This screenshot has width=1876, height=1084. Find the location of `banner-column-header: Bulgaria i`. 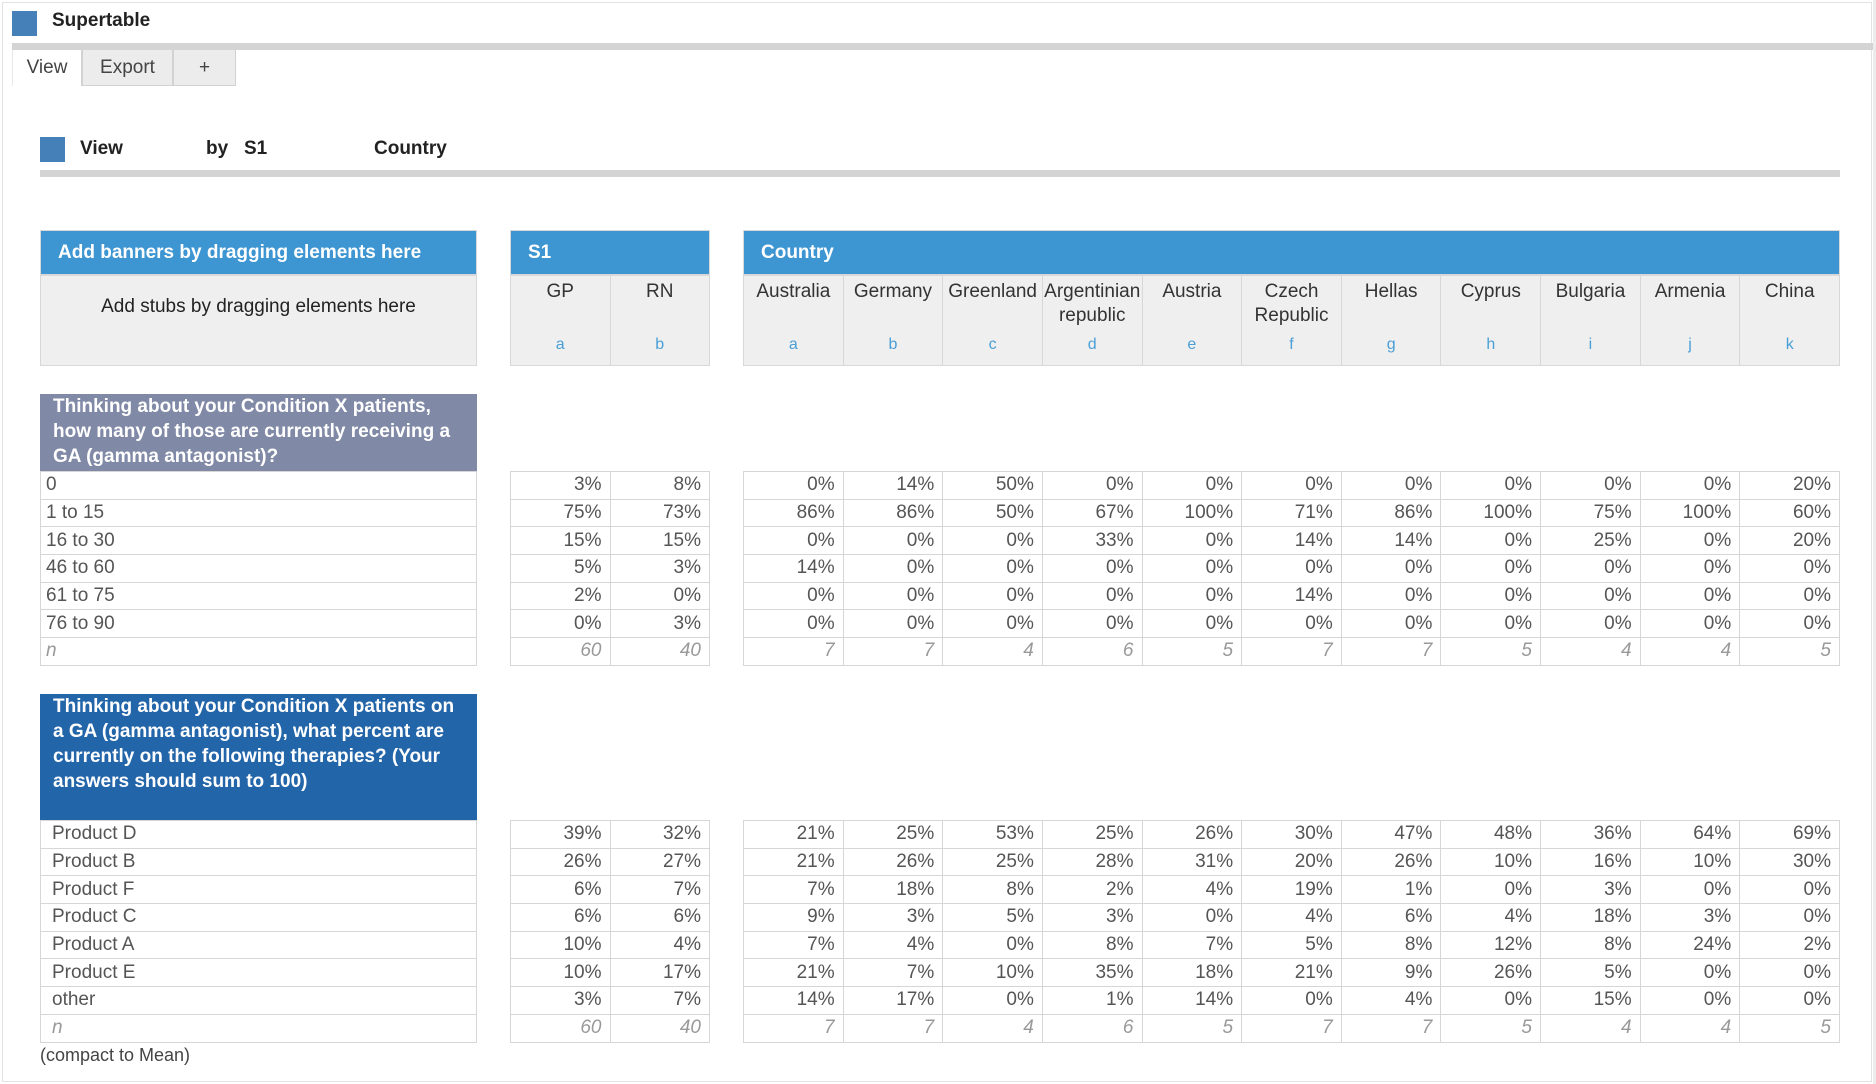

banner-column-header: Bulgaria i is located at coordinates (1591, 320).